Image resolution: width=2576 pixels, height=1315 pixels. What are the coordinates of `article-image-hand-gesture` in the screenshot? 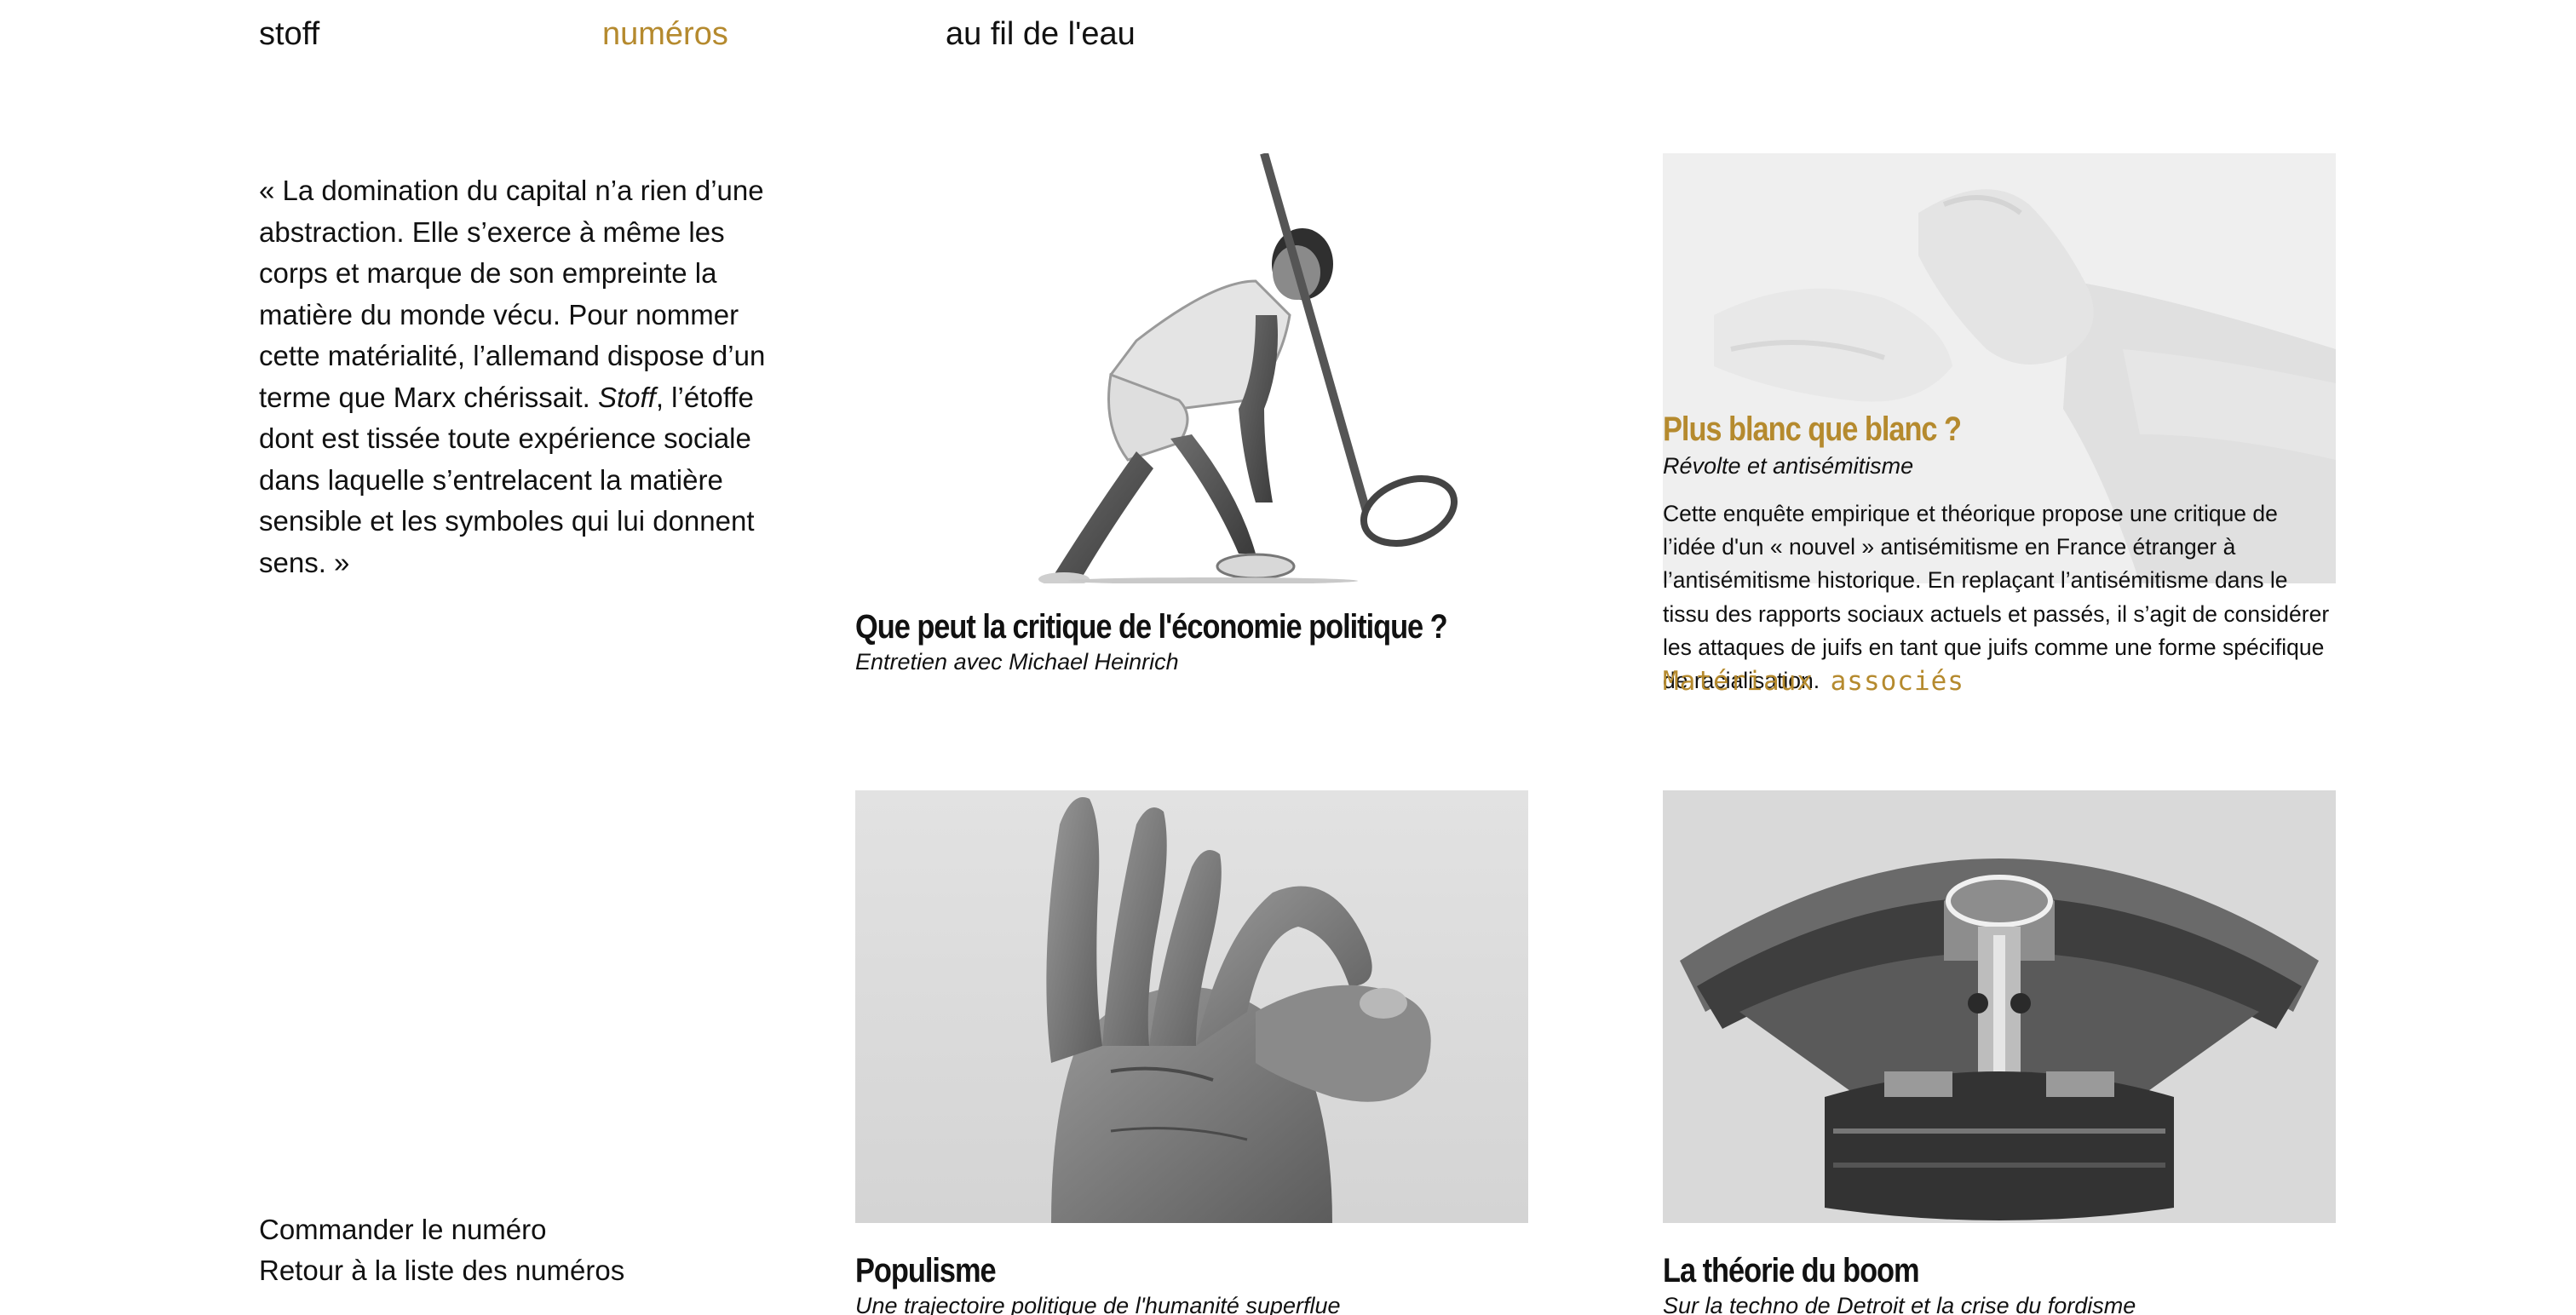 It's located at (1192, 1006).